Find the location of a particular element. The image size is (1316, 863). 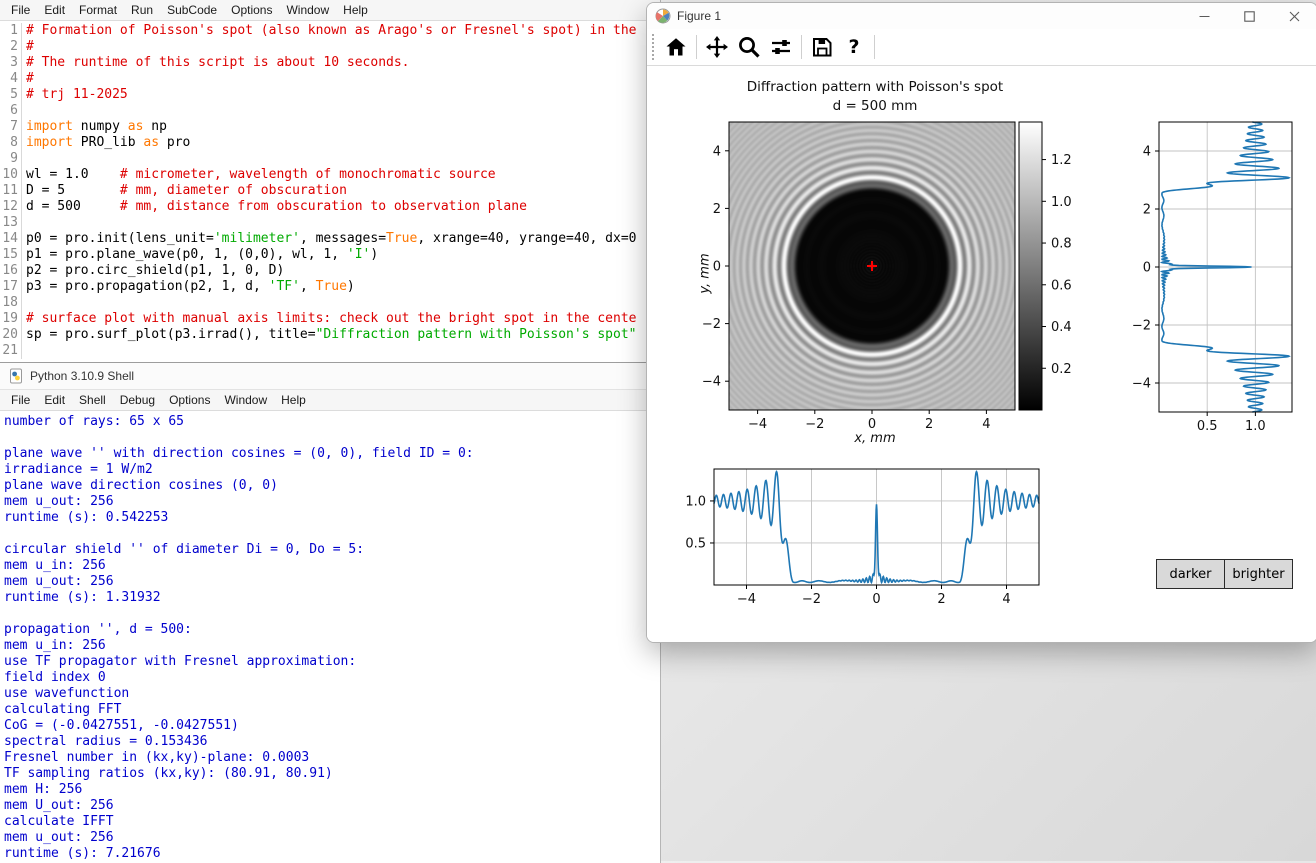

diffraction-heatmap is located at coordinates (872, 266).